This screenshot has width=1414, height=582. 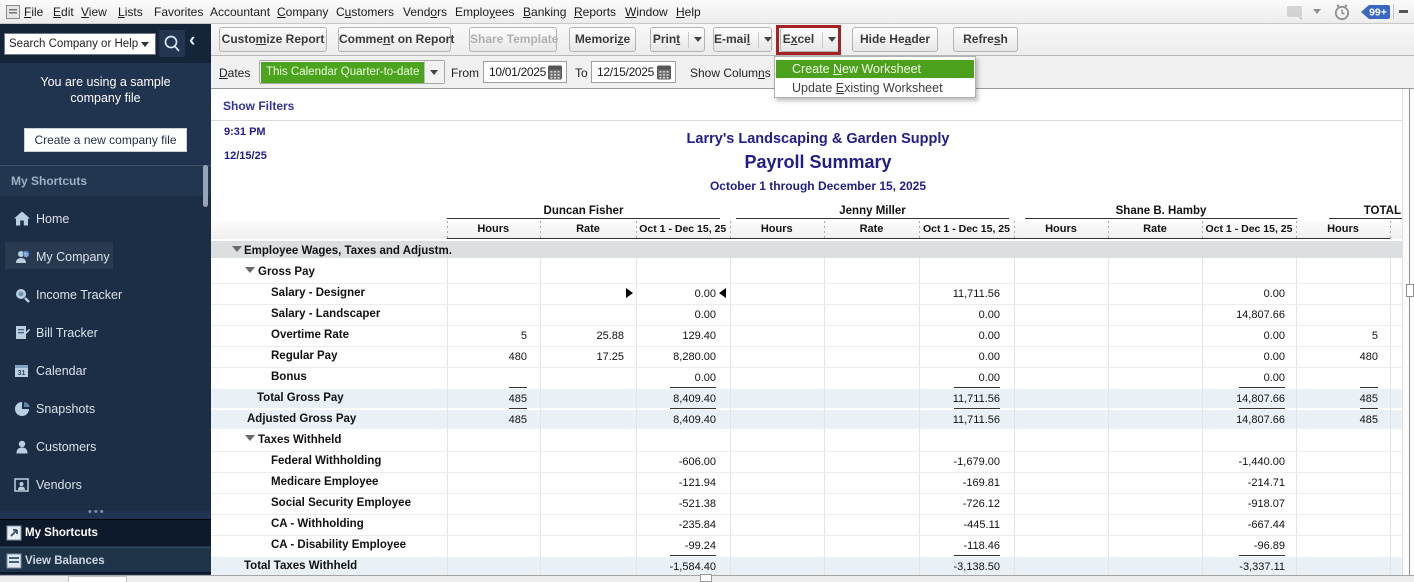 What do you see at coordinates (22, 373) in the screenshot?
I see `svg-text: 31` at bounding box center [22, 373].